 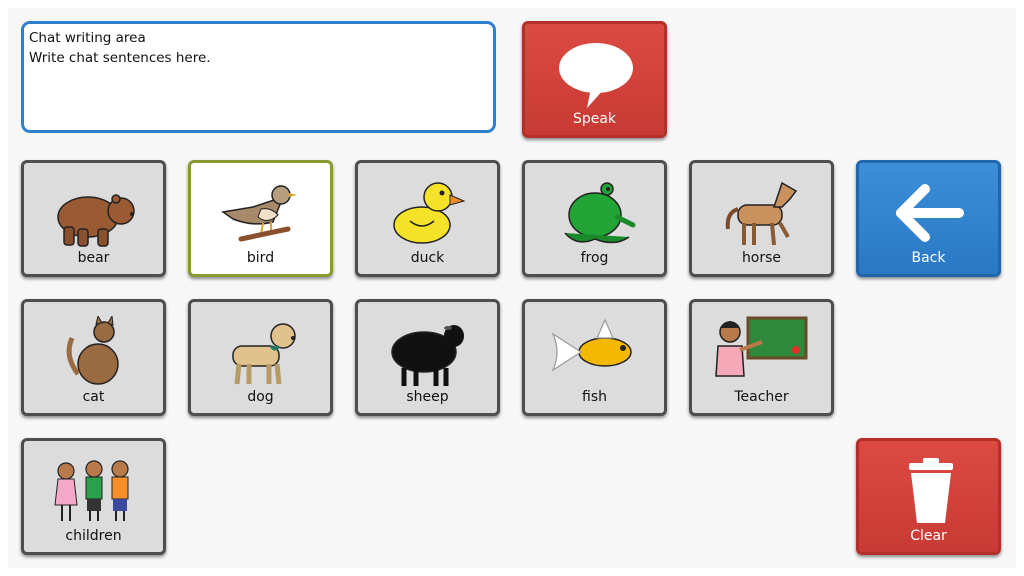 I want to click on children-icon, so click(x=91, y=490).